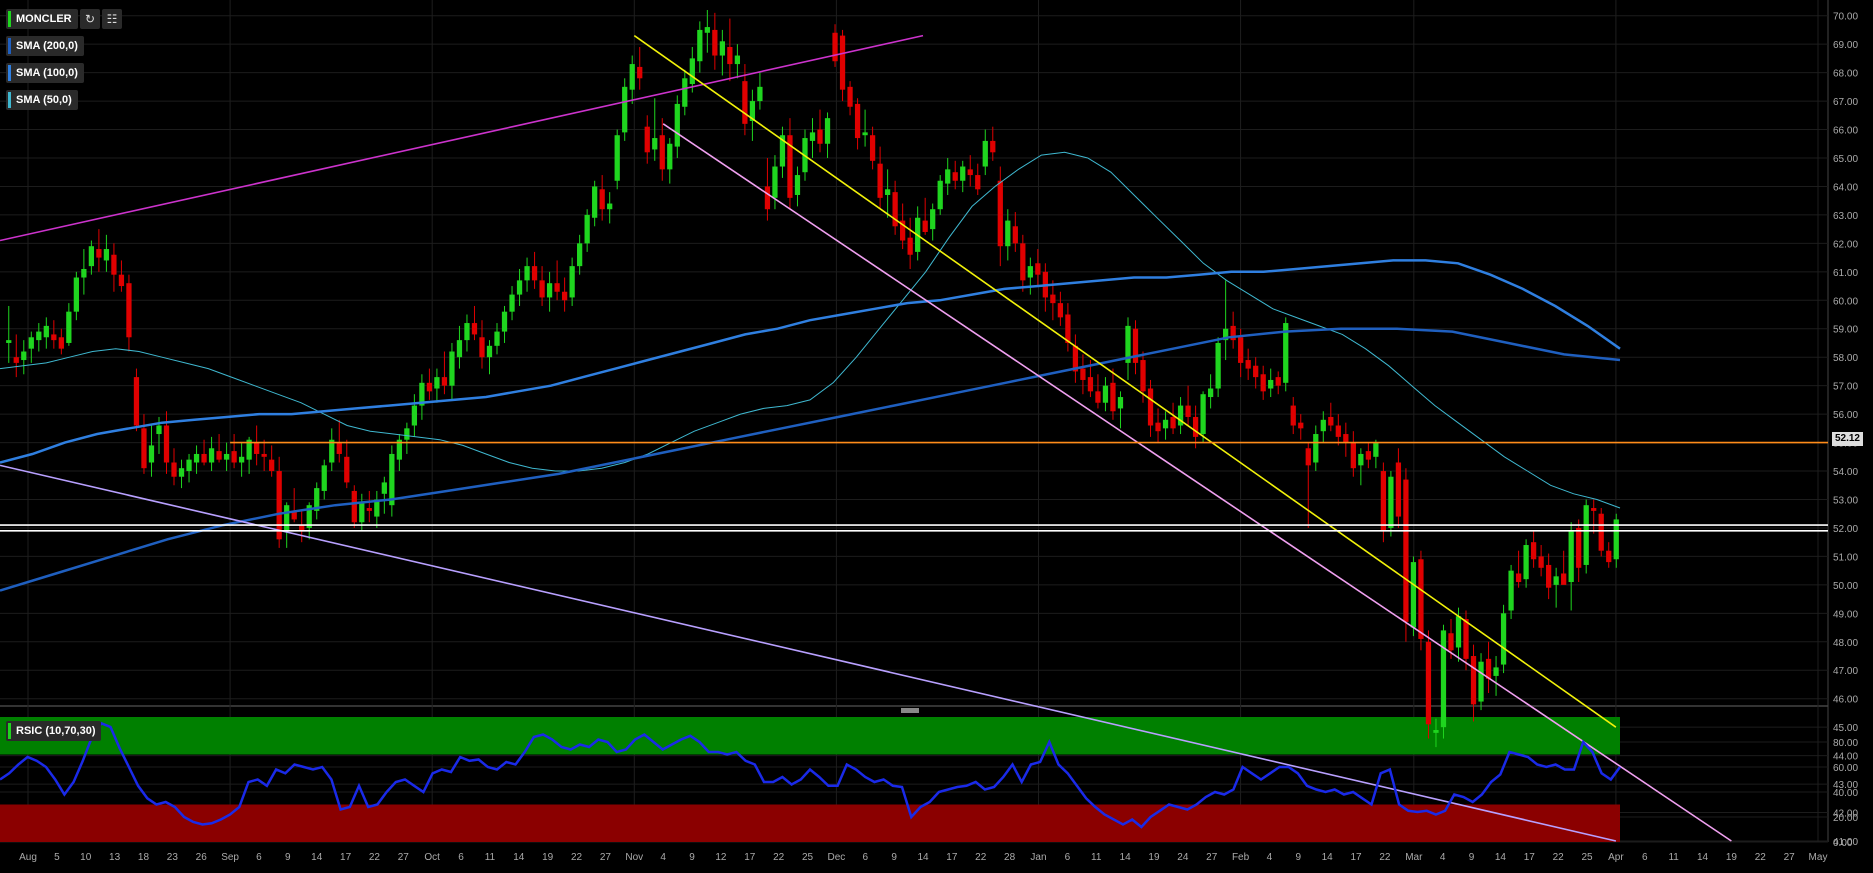  I want to click on rsi-overbought-band, so click(810, 736).